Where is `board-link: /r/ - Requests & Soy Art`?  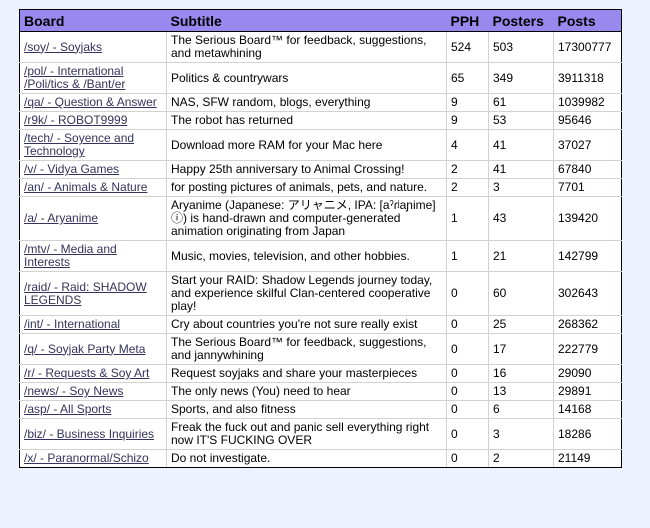 board-link: /r/ - Requests & Soy Art is located at coordinates (86, 373).